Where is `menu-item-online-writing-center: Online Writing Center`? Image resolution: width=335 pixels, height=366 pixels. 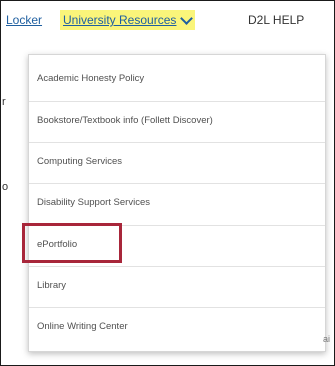 menu-item-online-writing-center: Online Writing Center is located at coordinates (177, 325).